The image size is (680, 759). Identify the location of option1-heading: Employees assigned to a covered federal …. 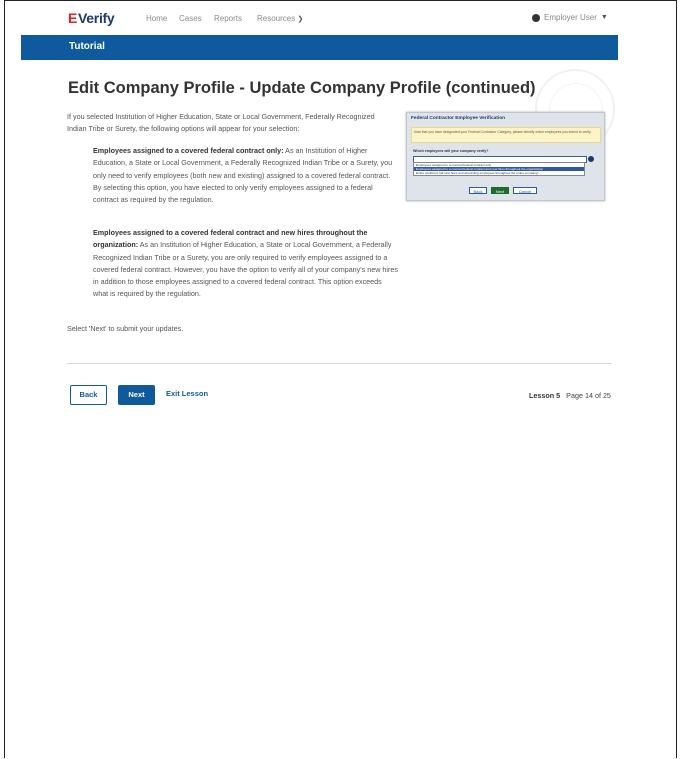
(188, 150).